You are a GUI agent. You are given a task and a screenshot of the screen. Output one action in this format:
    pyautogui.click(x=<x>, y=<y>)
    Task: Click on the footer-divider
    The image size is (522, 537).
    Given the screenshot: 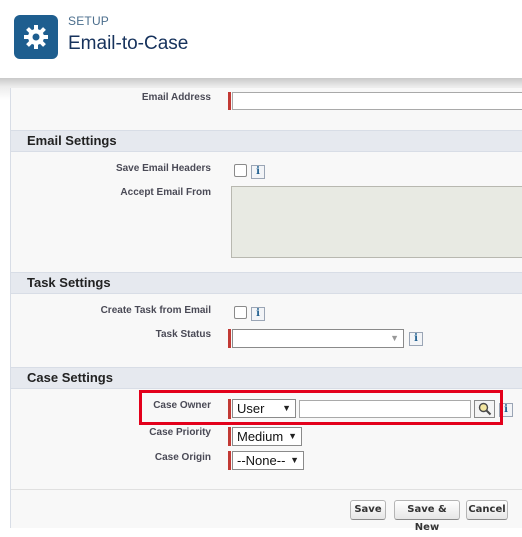 What is the action you would take?
    pyautogui.click(x=266, y=489)
    